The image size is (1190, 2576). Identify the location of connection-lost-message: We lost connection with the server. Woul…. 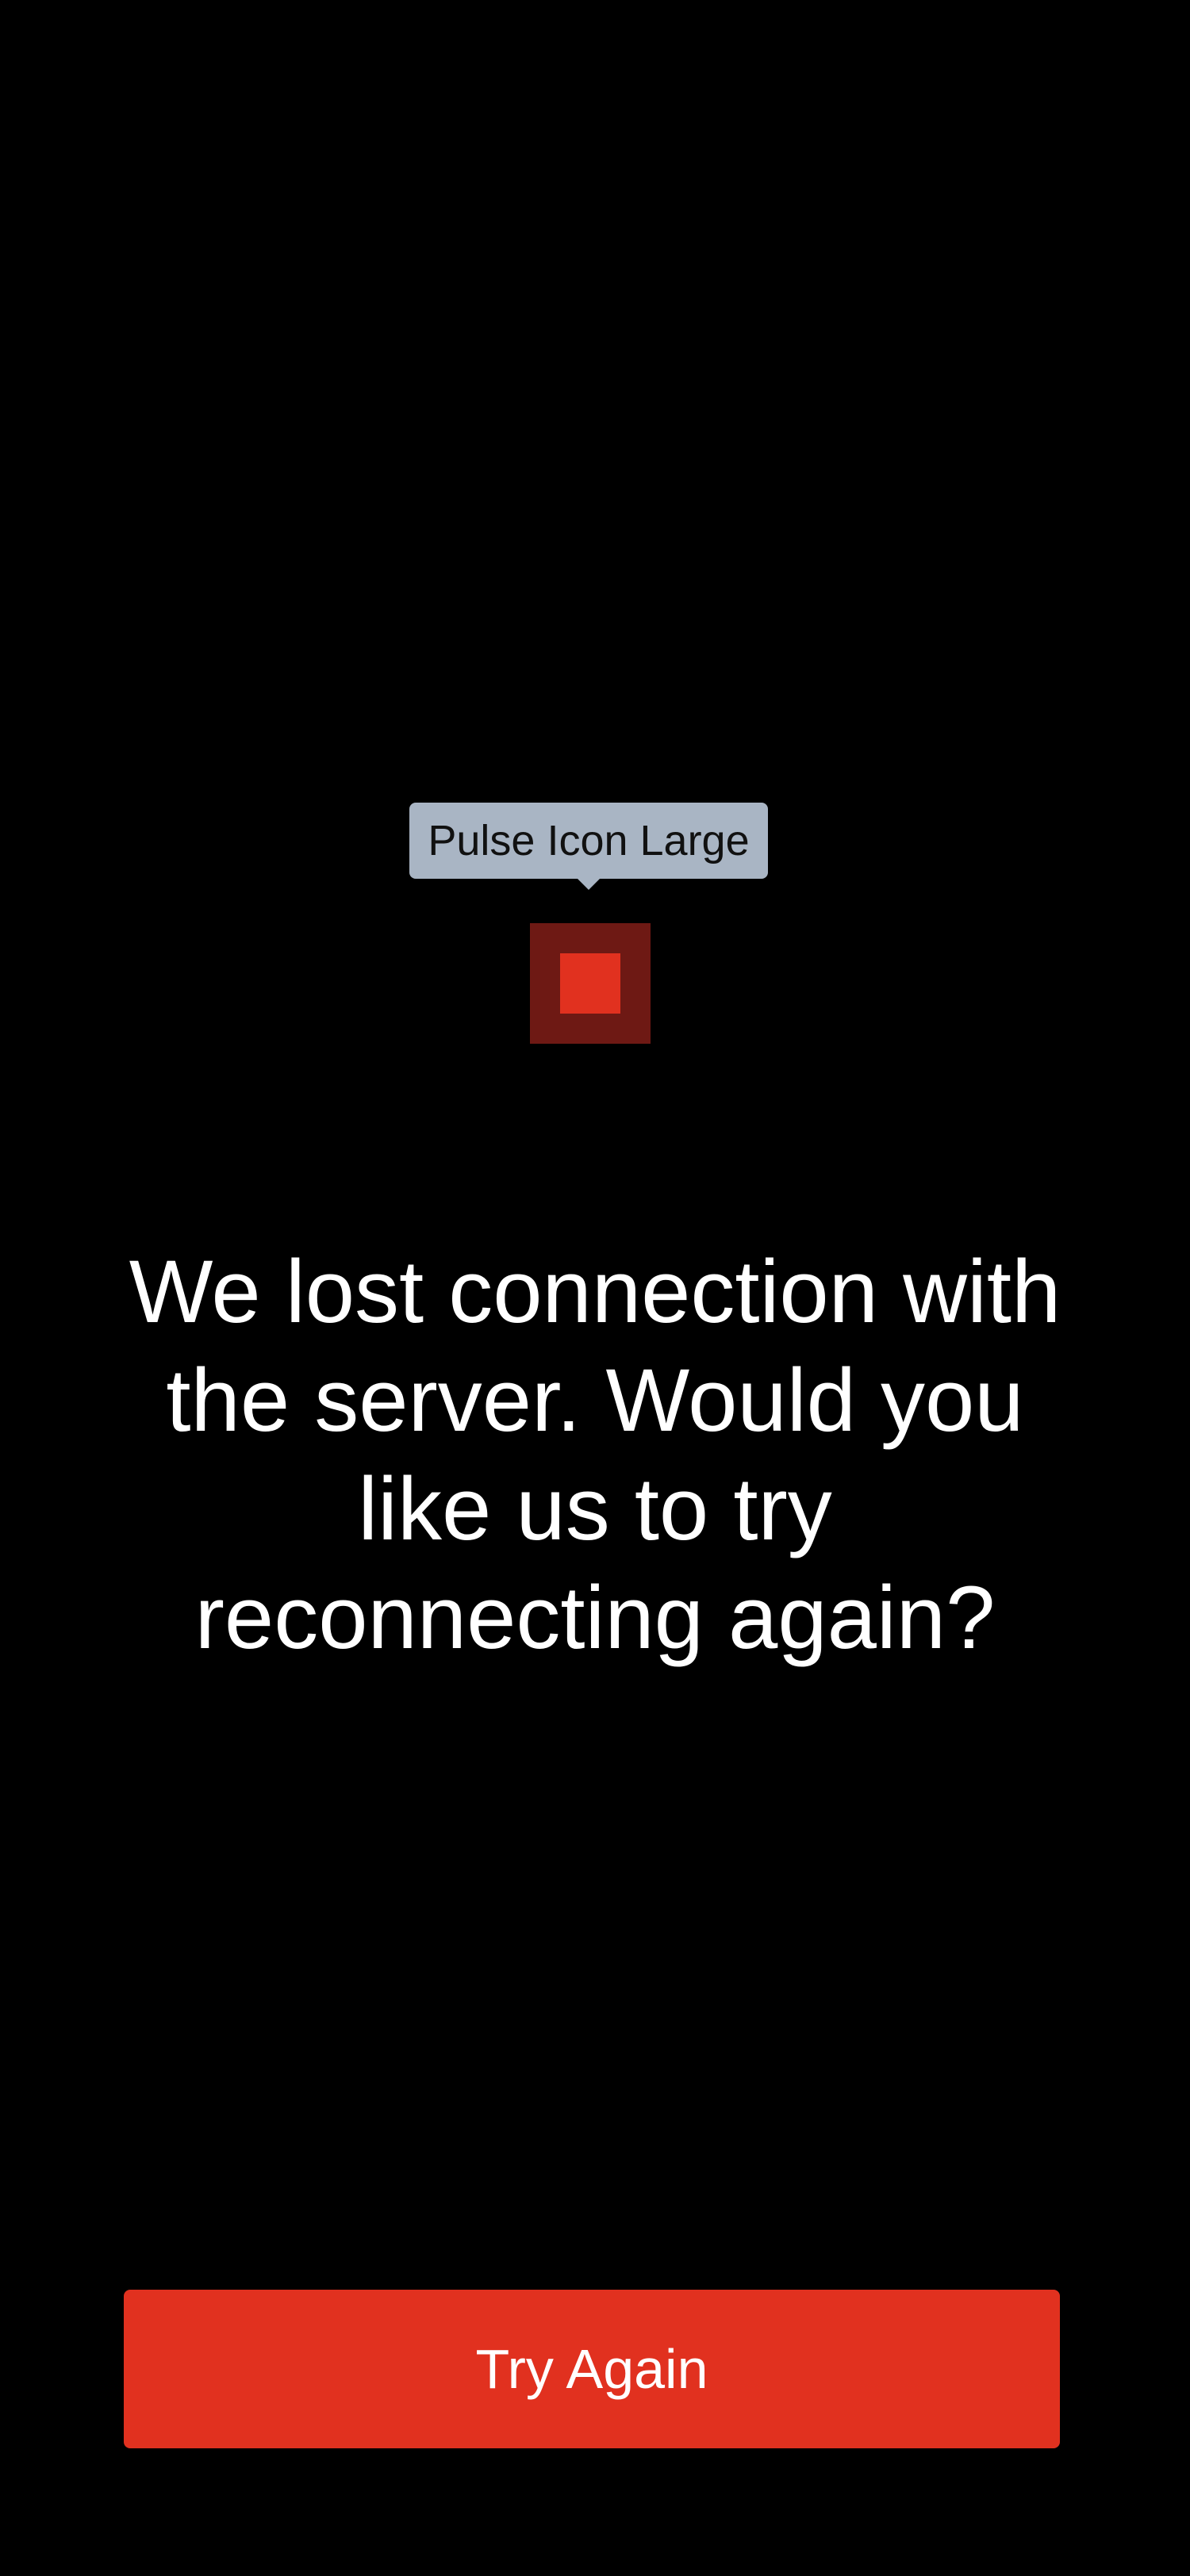
(595, 1455).